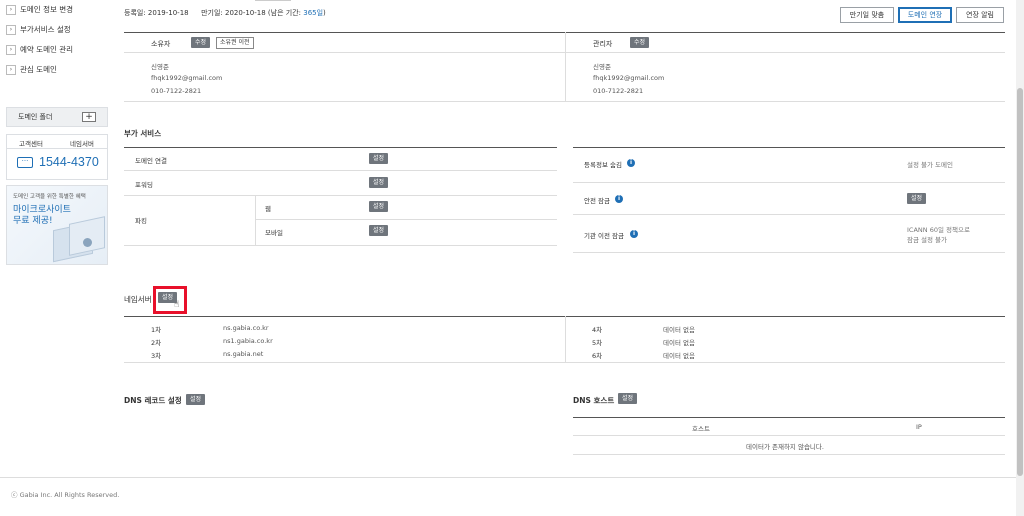 The width and height of the screenshot is (1024, 516). I want to click on safe-lock-label: 안전 잠금, so click(597, 201).